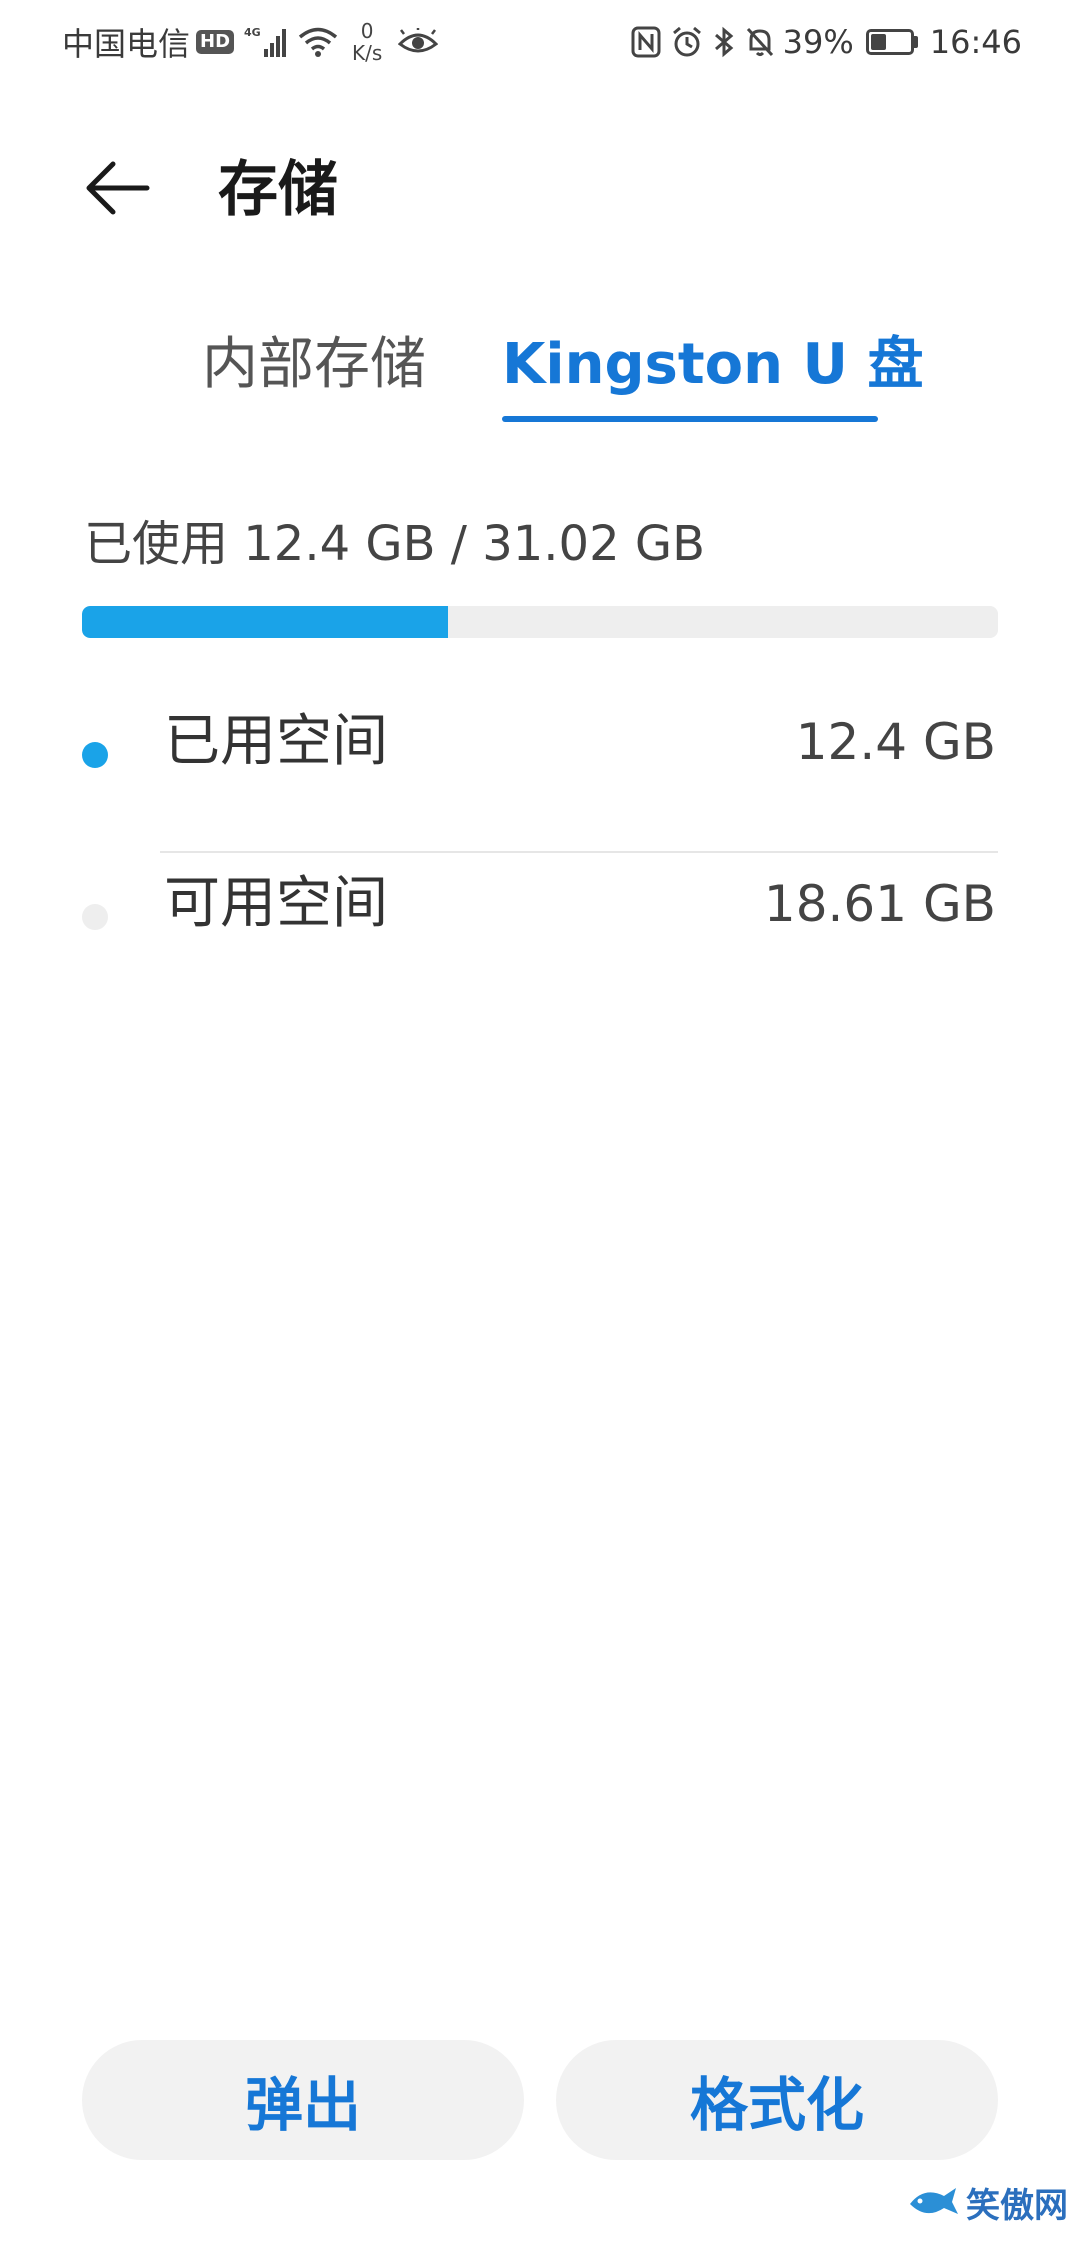 This screenshot has width=1080, height=2244. What do you see at coordinates (540, 934) in the screenshot?
I see `legend-row-free: 可用空间 18.61 GB` at bounding box center [540, 934].